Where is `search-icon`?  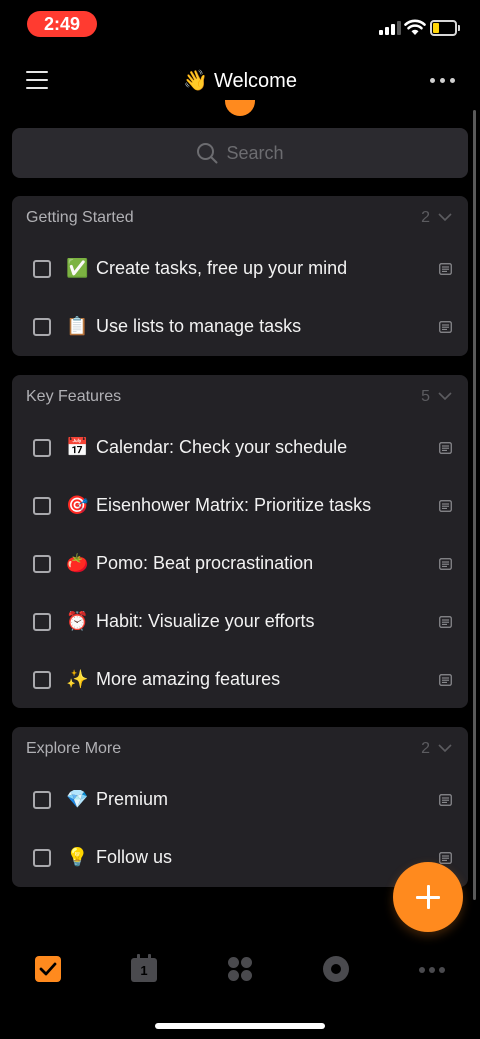
search-icon is located at coordinates (207, 153).